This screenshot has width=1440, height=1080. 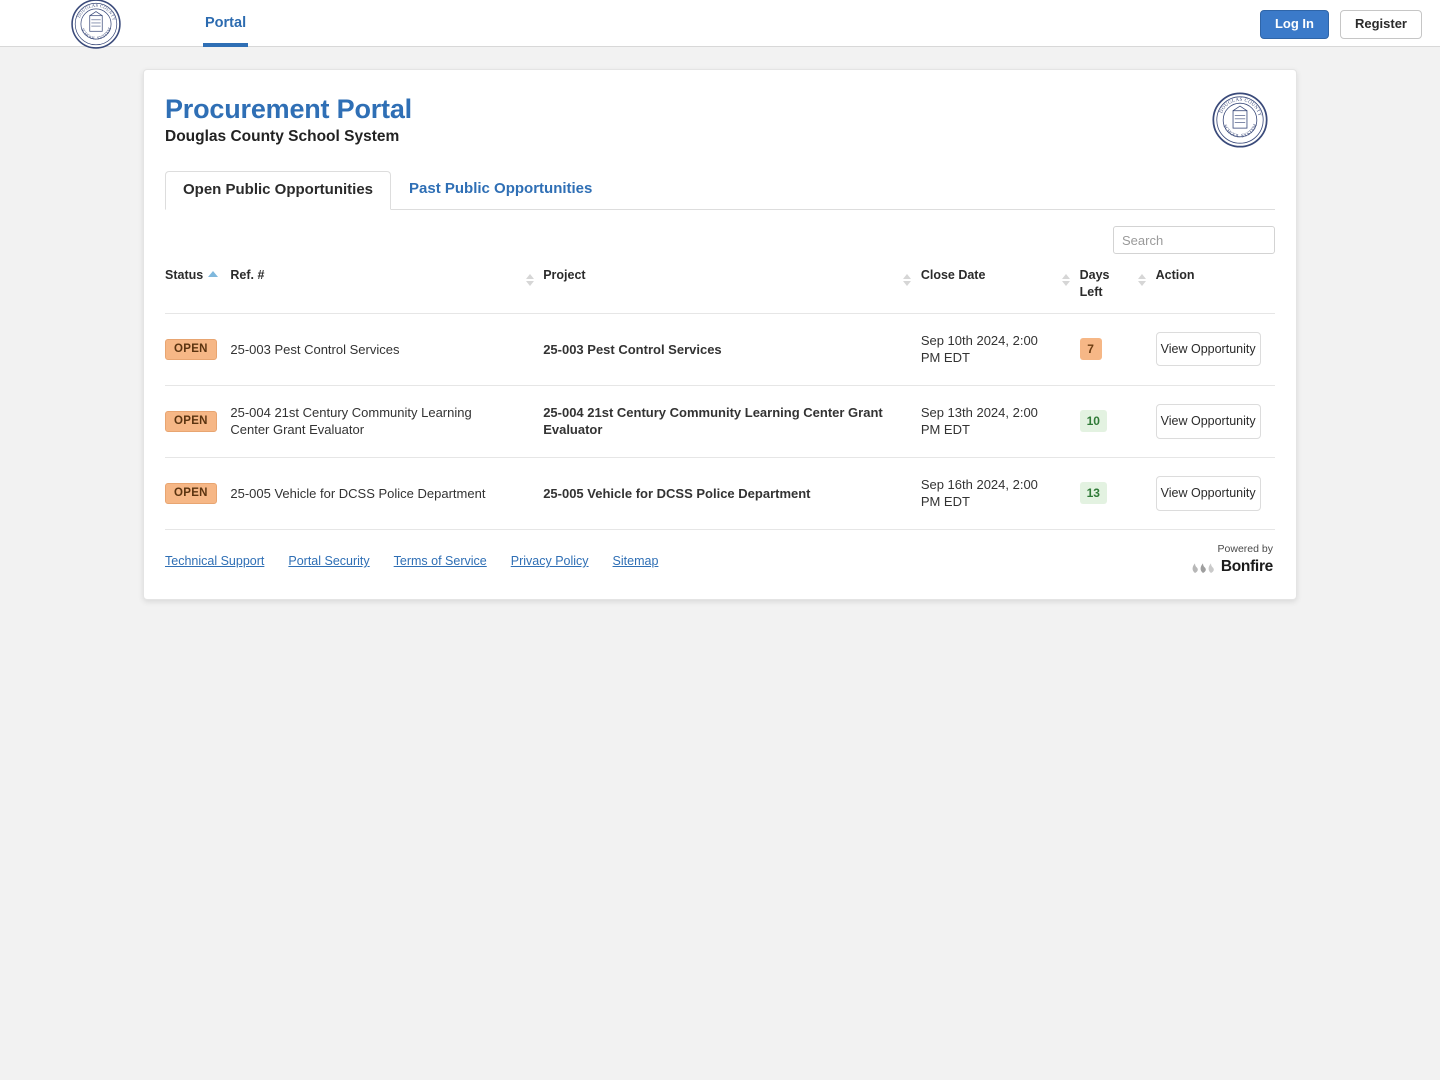 I want to click on navbar-actions: Log In Register, so click(x=1340, y=25).